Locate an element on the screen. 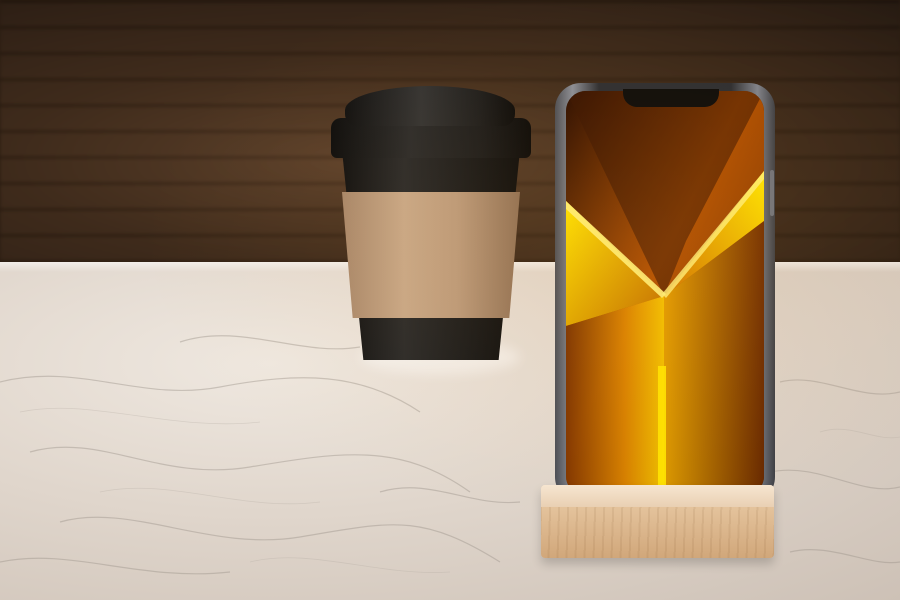 The image size is (900, 600). coffee-cup-sleeve is located at coordinates (431, 255).